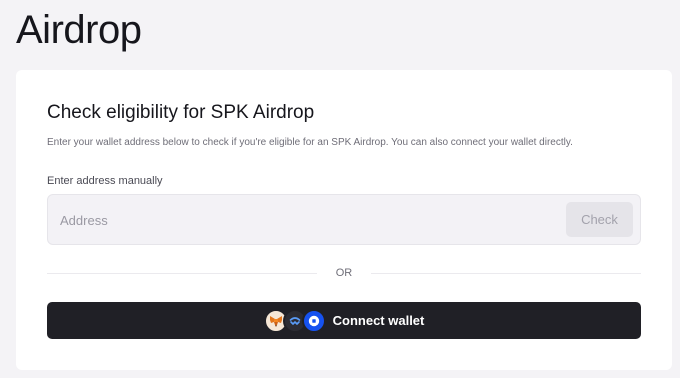 The height and width of the screenshot is (378, 680). Describe the element at coordinates (506, 273) in the screenshot. I see `divider-line-right` at that location.